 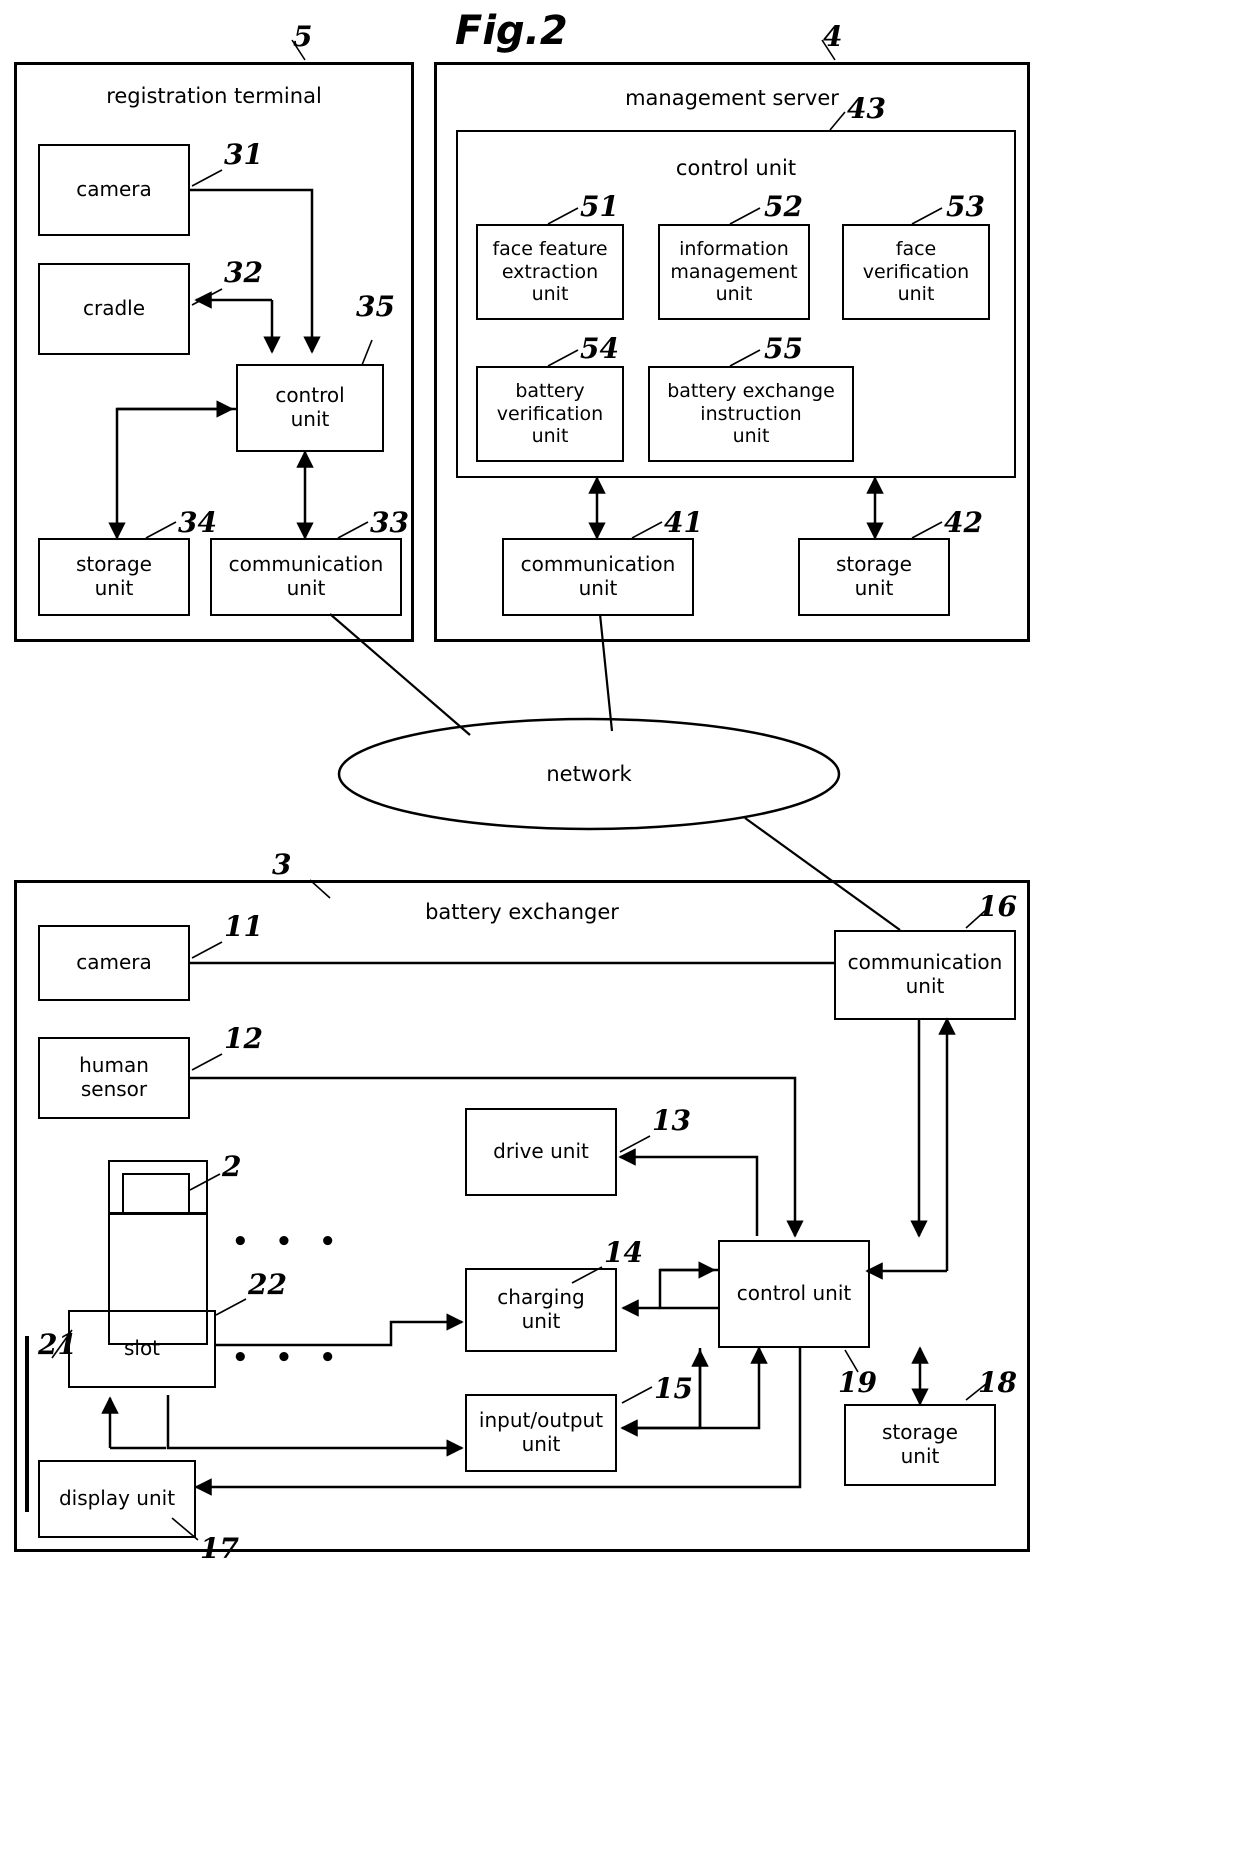 I want to click on block-label: display unit, so click(x=117, y=1498).